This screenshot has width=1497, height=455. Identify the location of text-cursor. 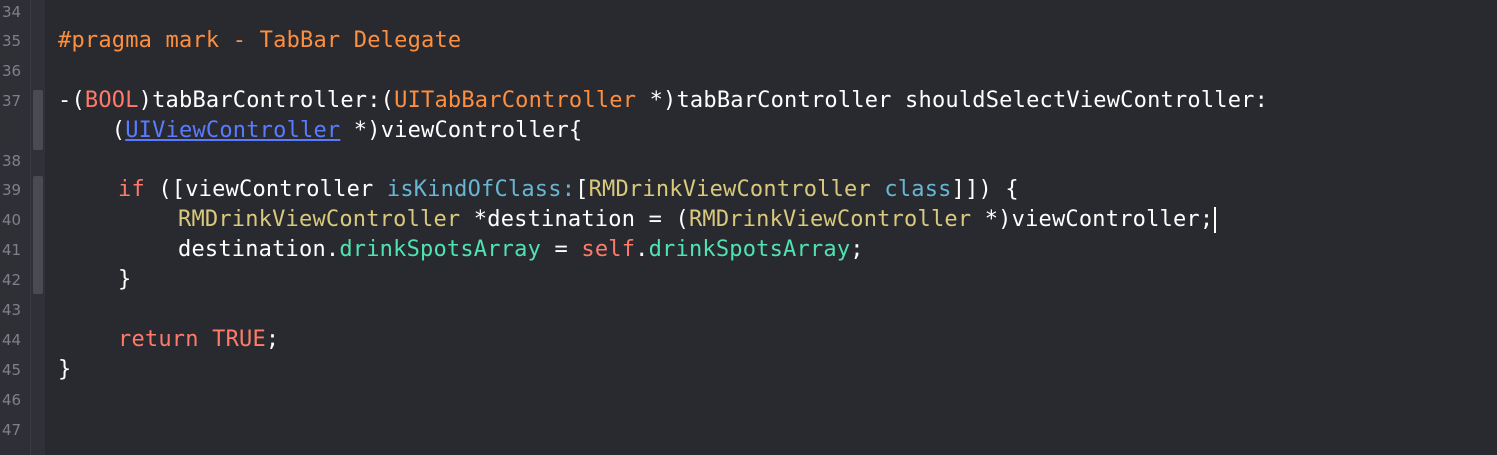
(1215, 220).